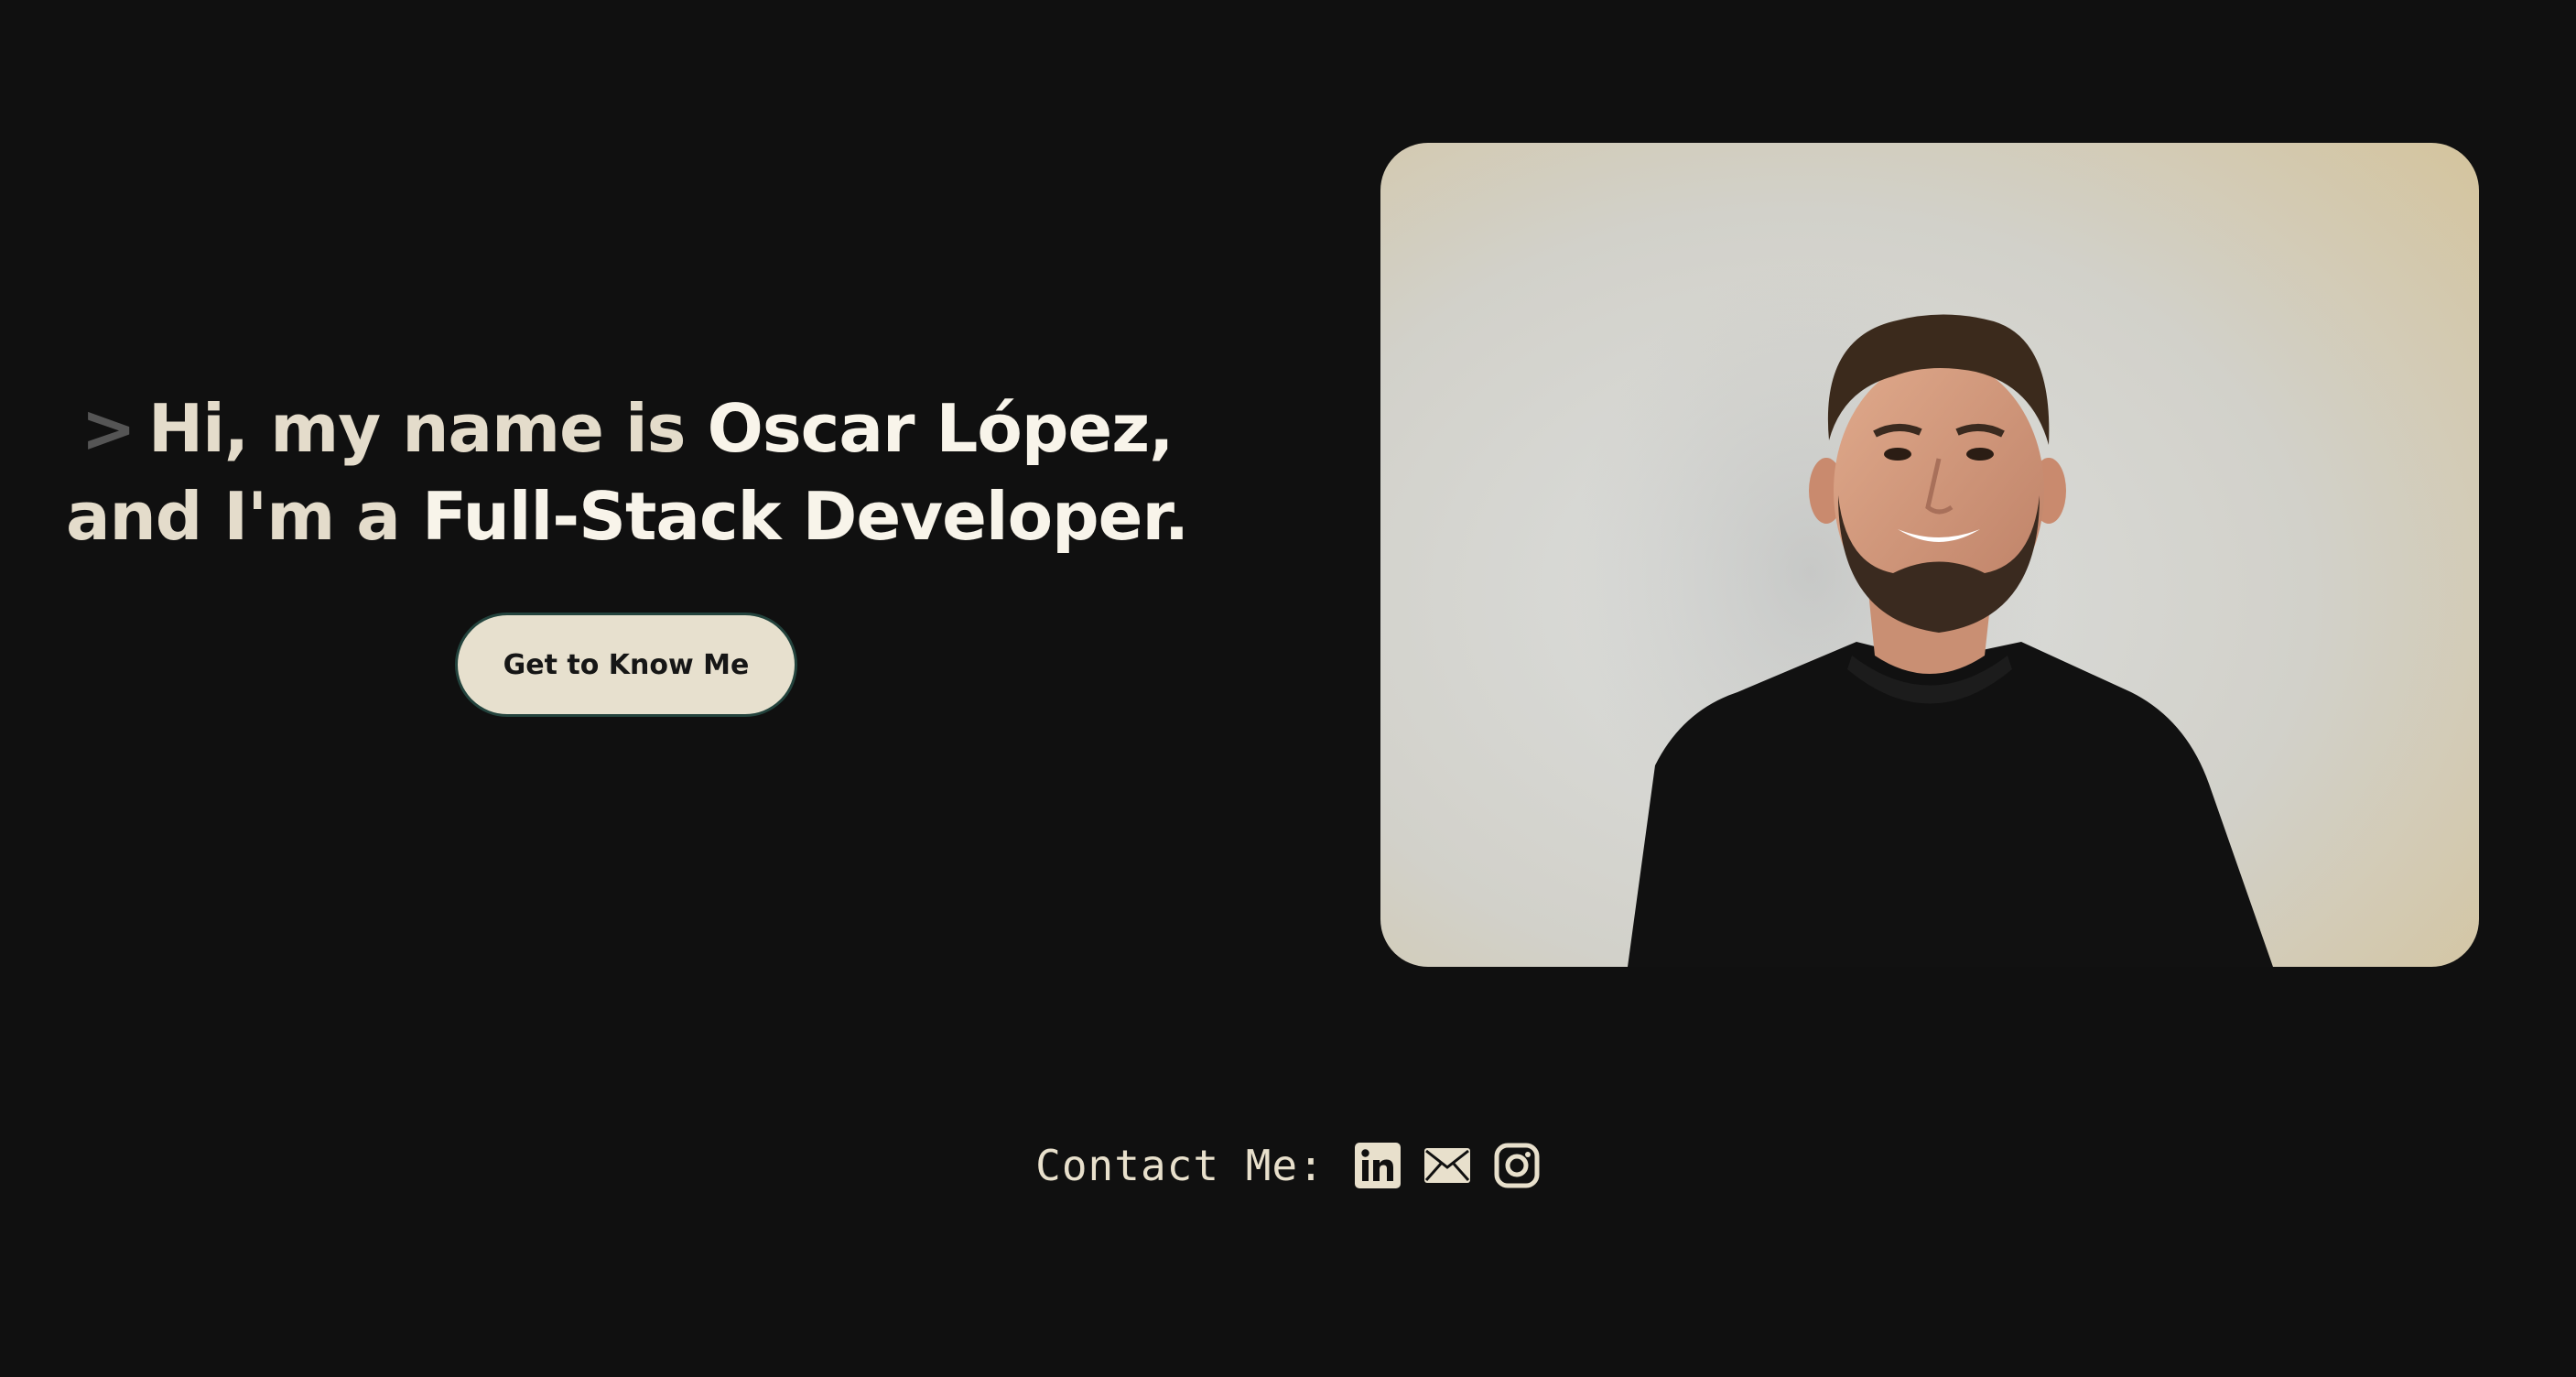  What do you see at coordinates (805, 516) in the screenshot?
I see `developer-role: Full-Stack Developer.` at bounding box center [805, 516].